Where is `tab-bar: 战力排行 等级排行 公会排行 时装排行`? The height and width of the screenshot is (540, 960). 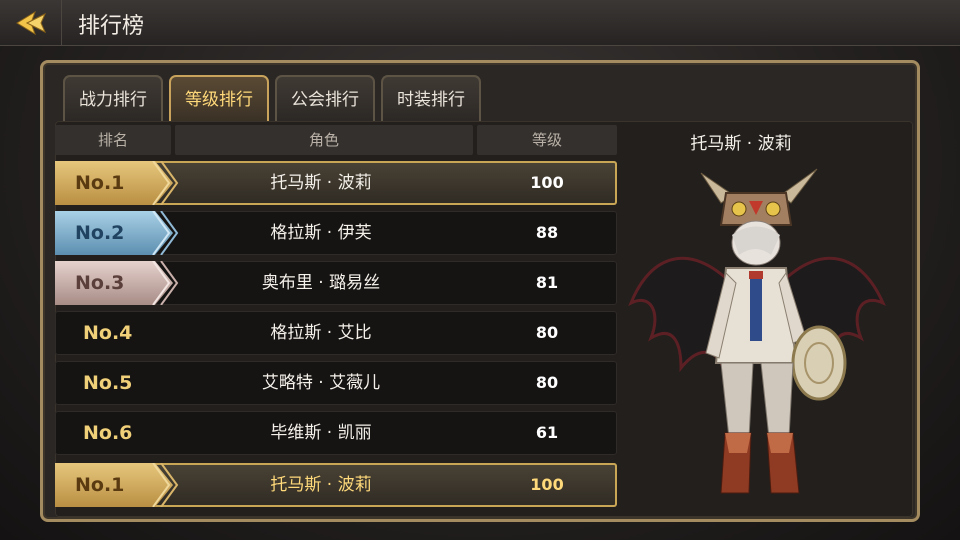 tab-bar: 战力排行 等级排行 公会排行 时装排行 is located at coordinates (272, 98).